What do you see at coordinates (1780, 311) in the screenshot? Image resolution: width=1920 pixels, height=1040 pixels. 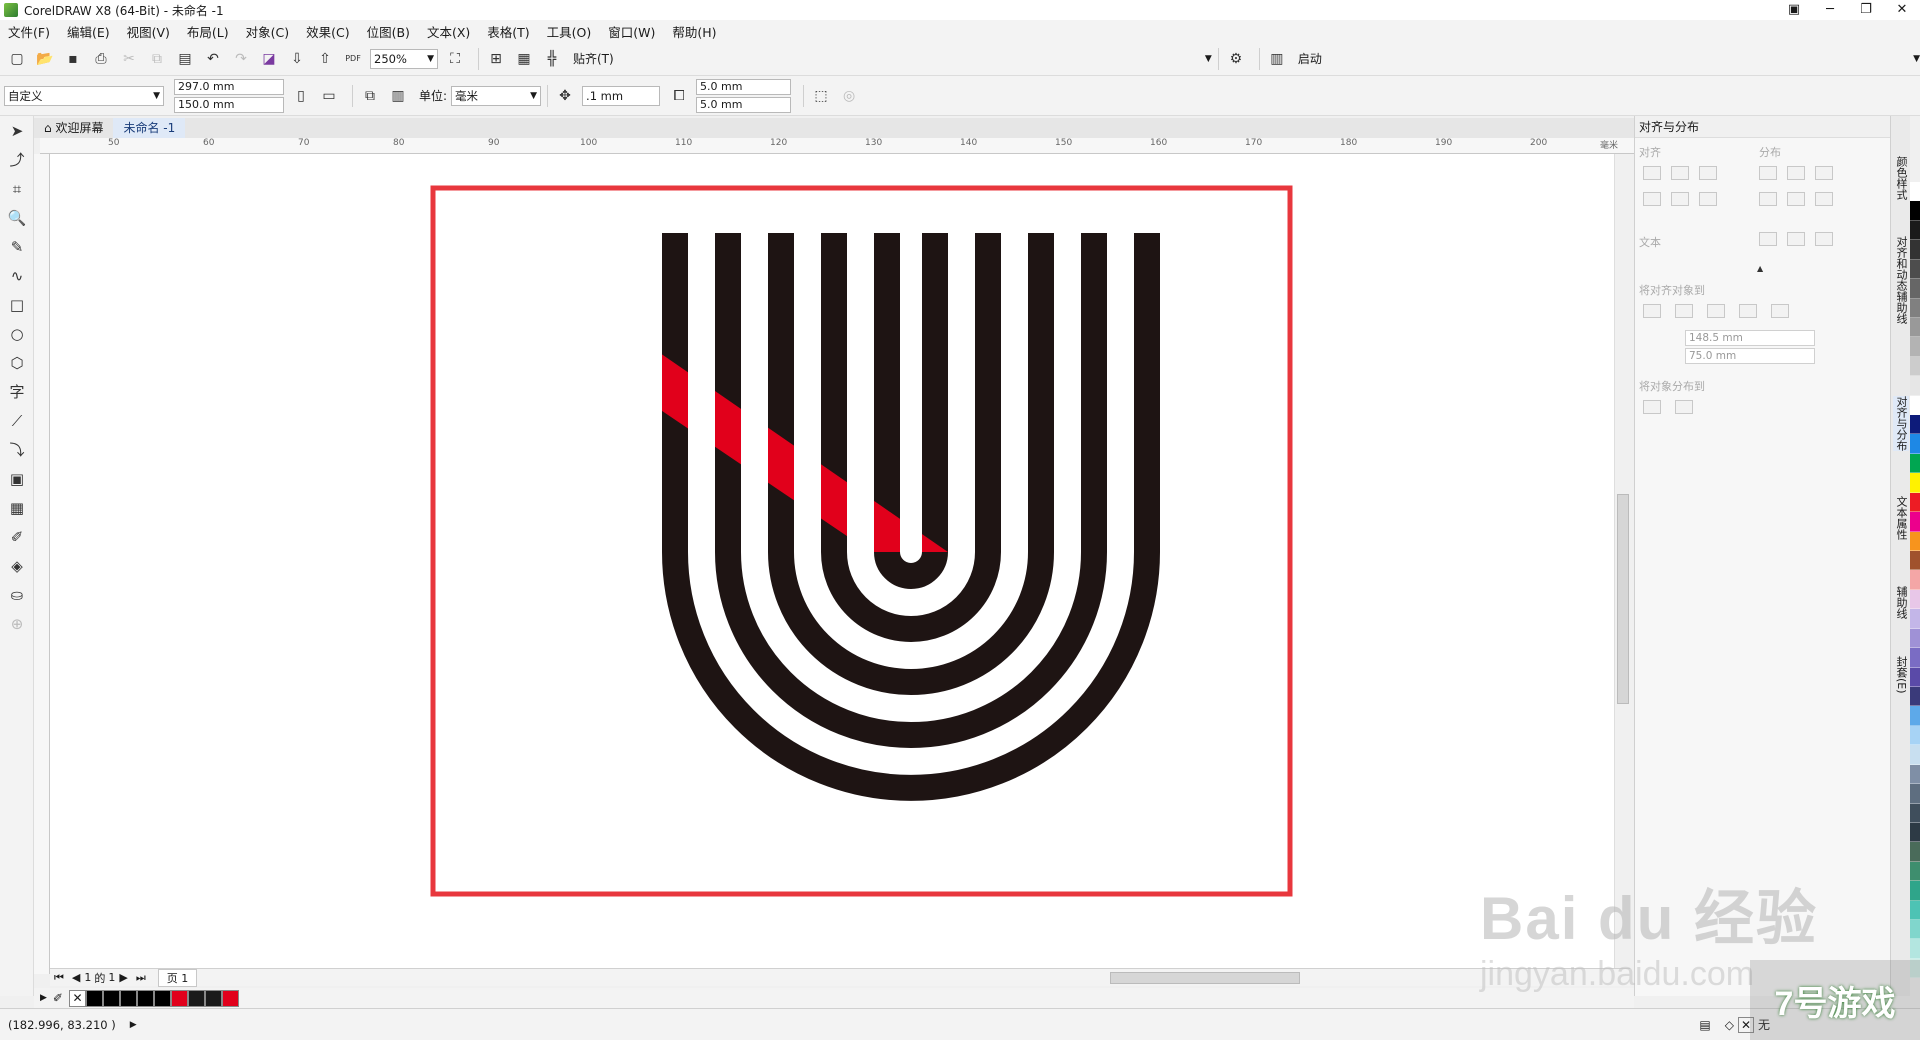 I see `specified-point-icon` at bounding box center [1780, 311].